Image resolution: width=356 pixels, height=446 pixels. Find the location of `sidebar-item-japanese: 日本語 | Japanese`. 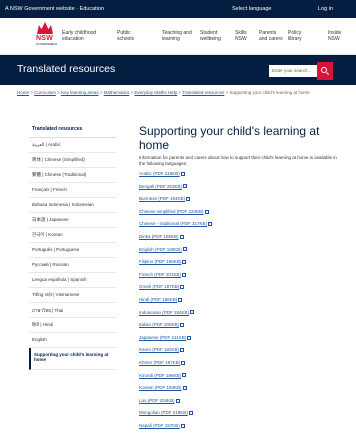

sidebar-item-japanese: 日本語 | Japanese is located at coordinates (72, 220).